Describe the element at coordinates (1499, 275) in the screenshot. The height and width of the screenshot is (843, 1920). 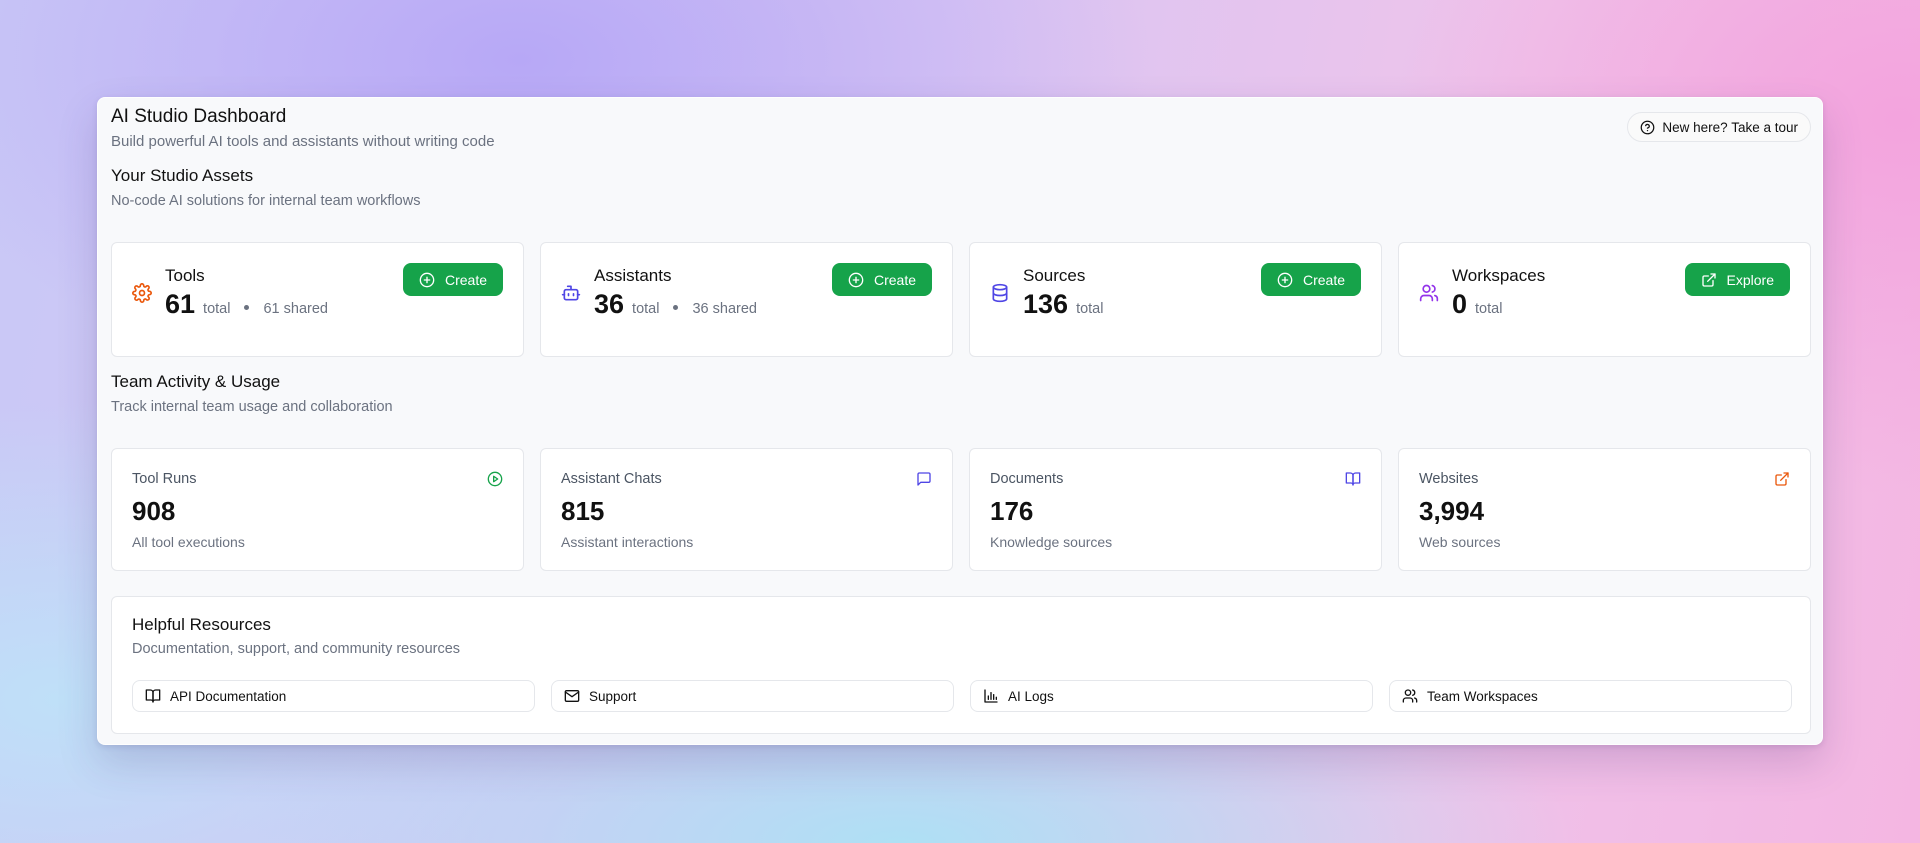
I see `asset-name: Workspaces` at that location.